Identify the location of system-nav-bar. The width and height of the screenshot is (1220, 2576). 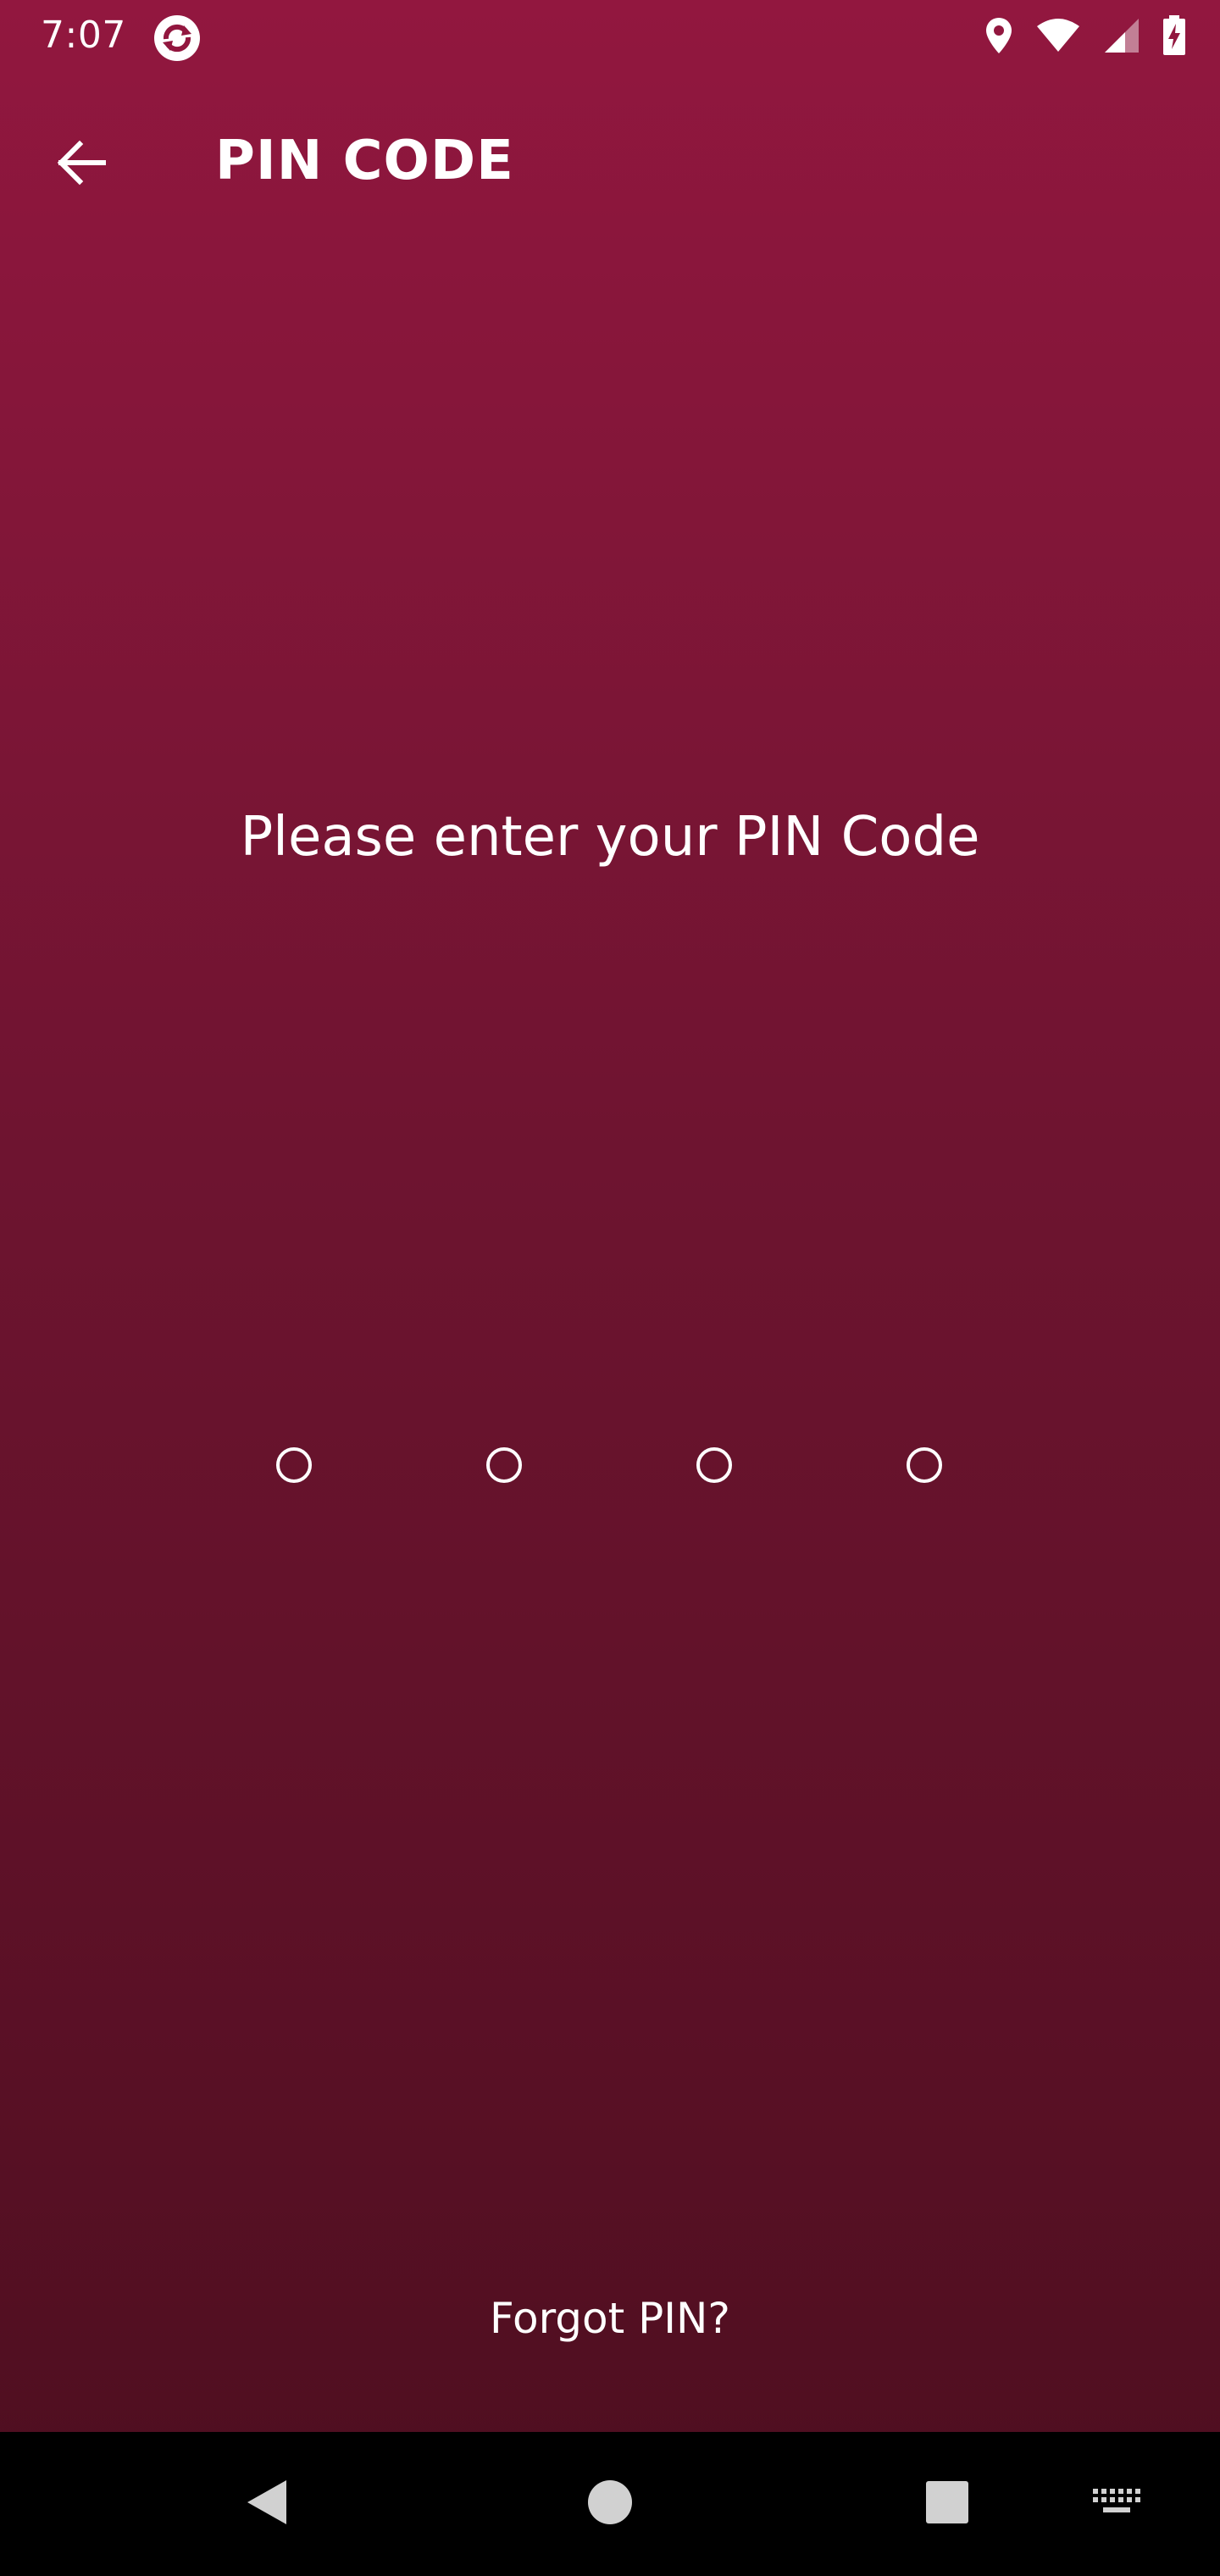
(610, 2504).